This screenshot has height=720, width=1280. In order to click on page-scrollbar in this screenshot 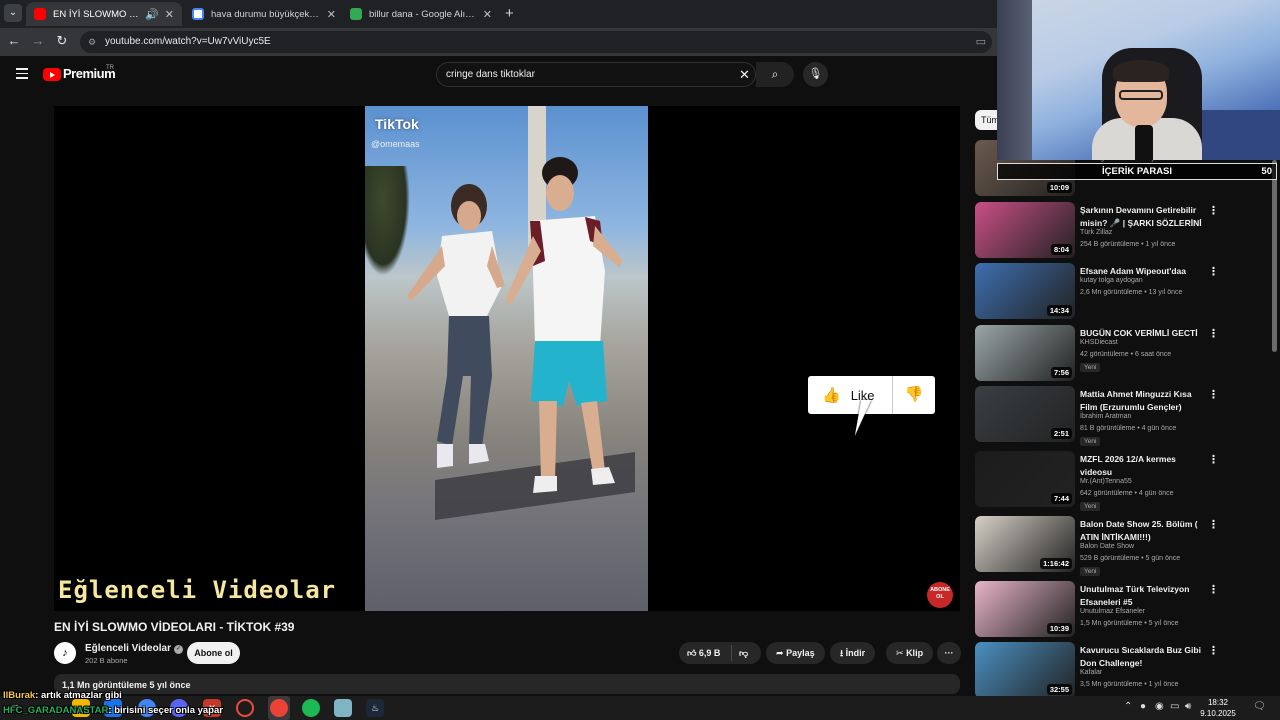, I will do `click(1274, 256)`.